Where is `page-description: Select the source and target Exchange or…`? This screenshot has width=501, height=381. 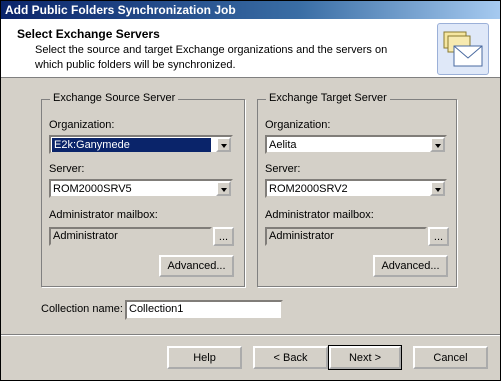 page-description: Select the source and target Exchange or… is located at coordinates (211, 57).